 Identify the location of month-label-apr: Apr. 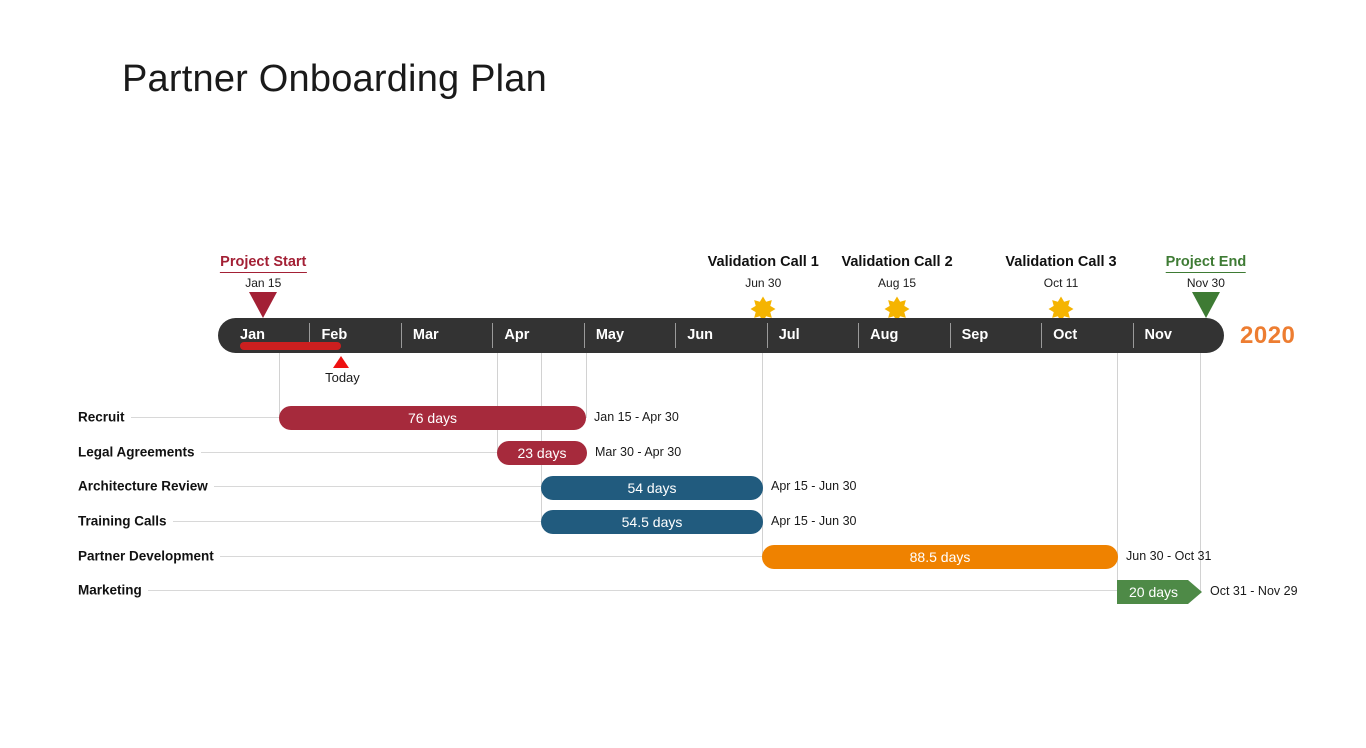
(517, 335).